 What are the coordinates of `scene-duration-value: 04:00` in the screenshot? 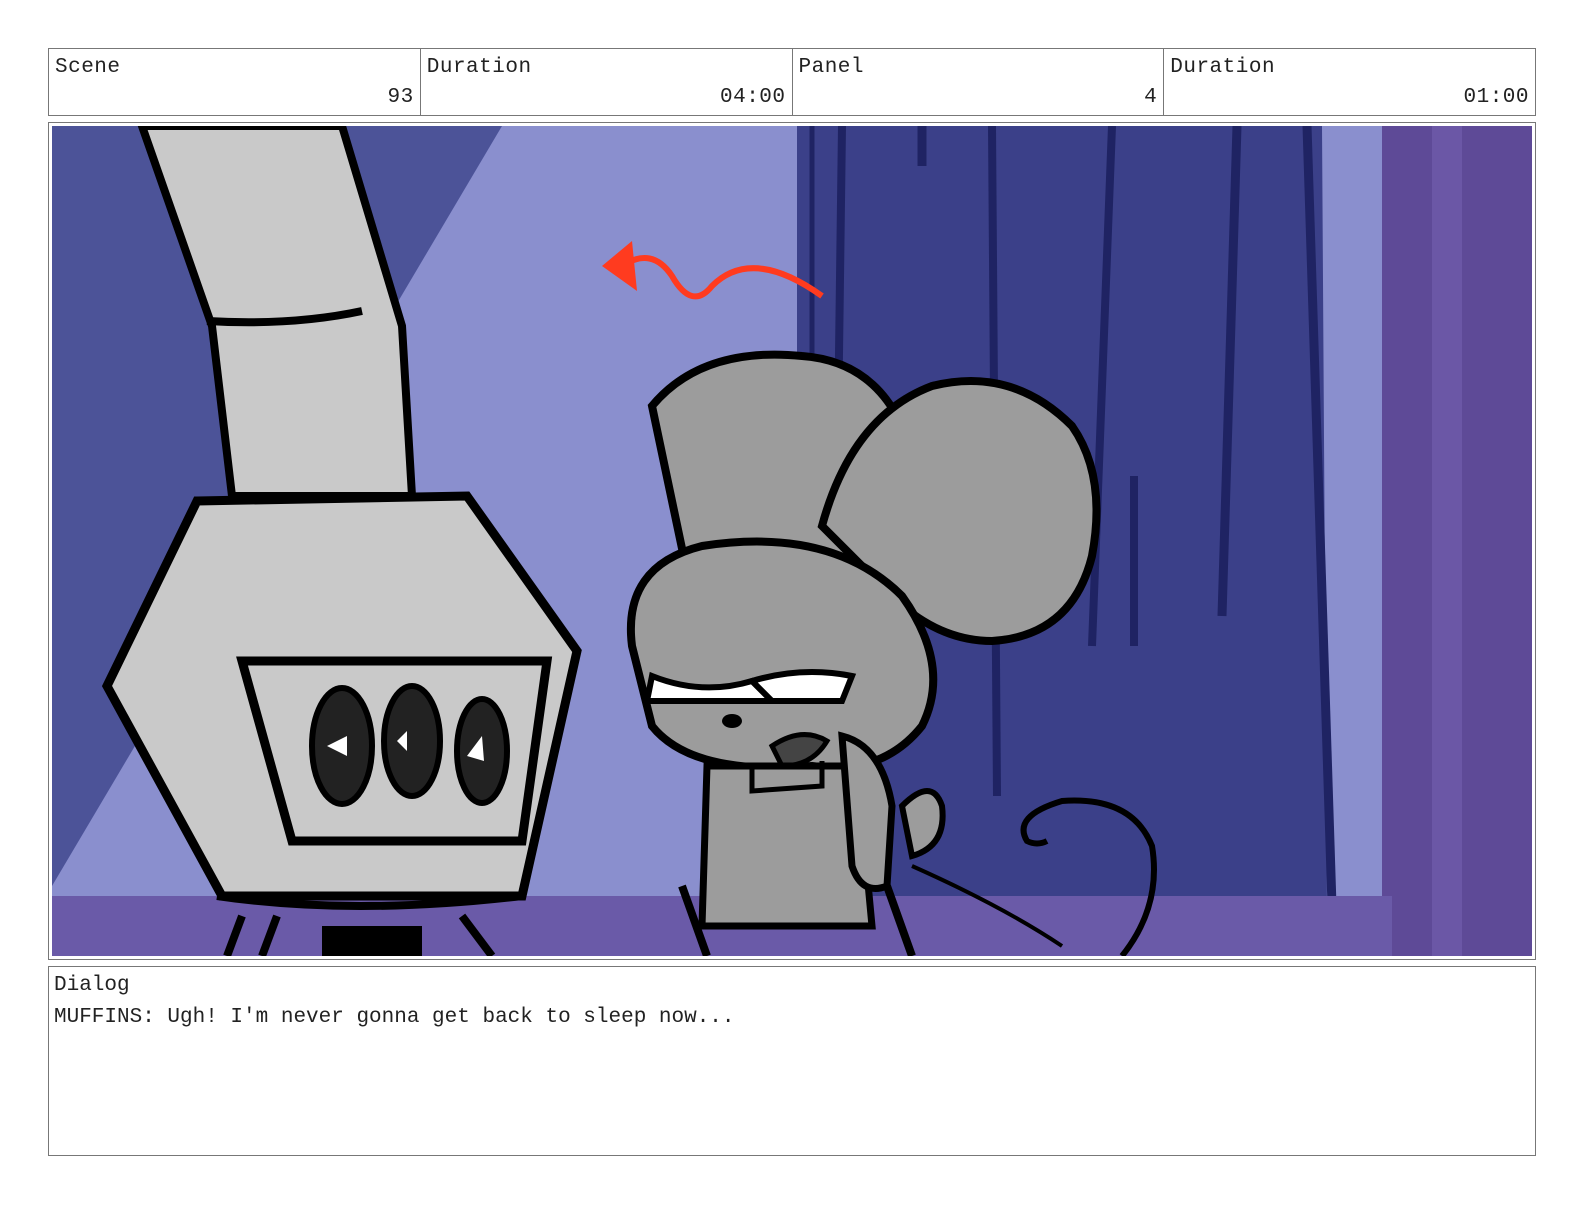 It's located at (752, 97).